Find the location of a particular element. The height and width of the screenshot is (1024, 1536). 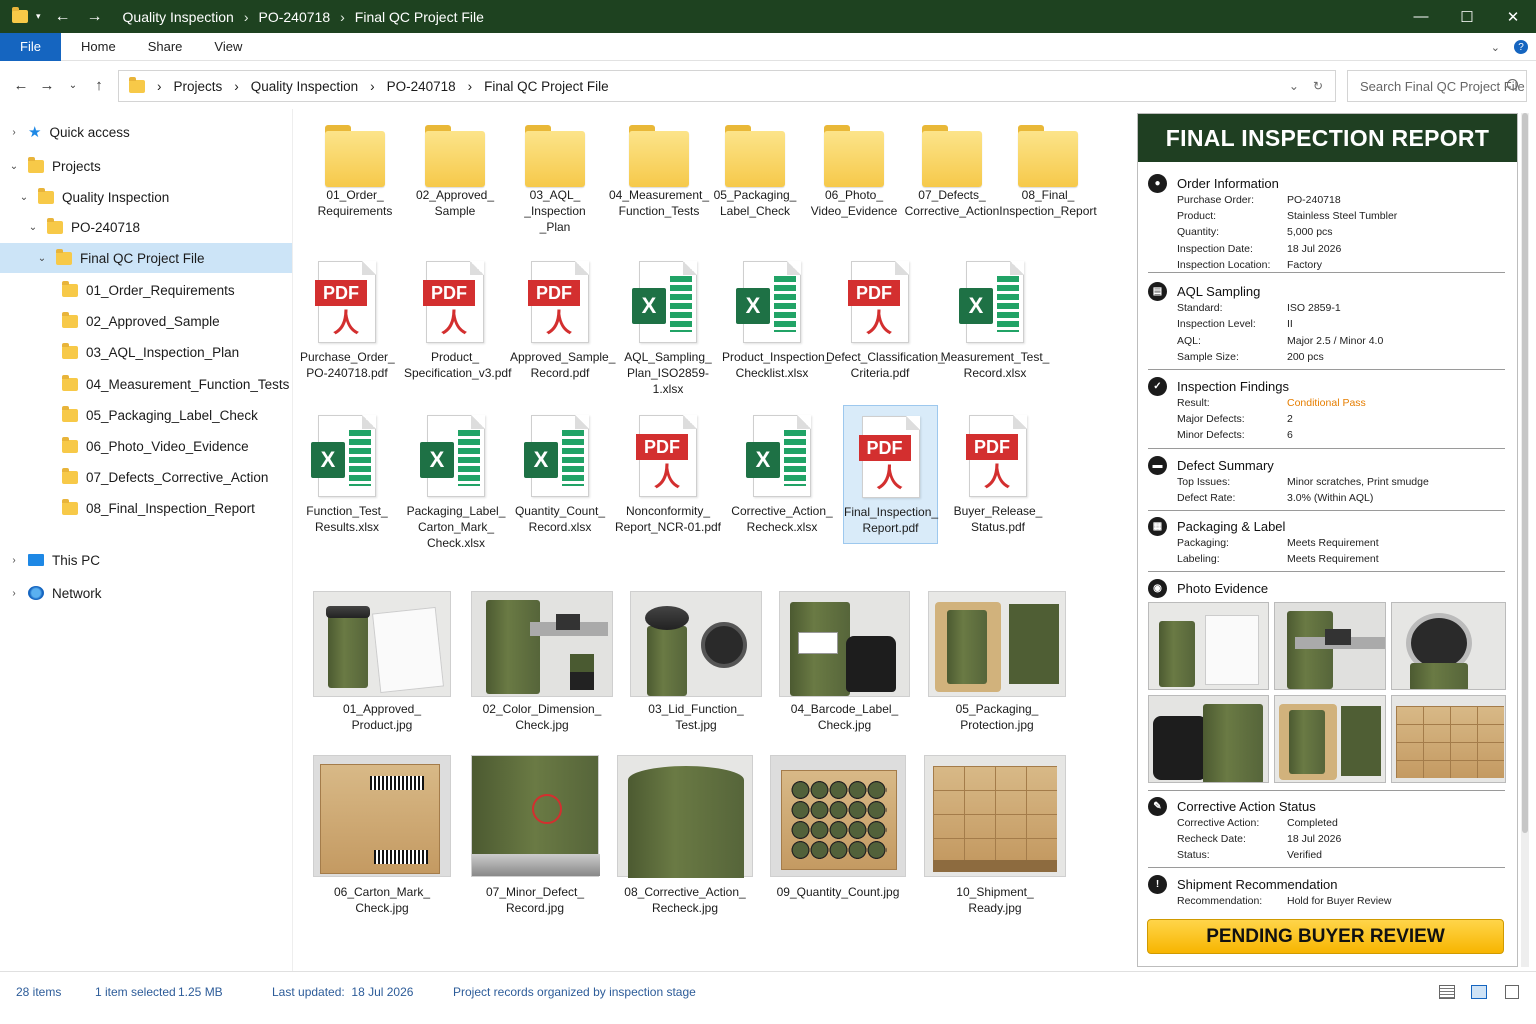

xlsx-file-item: X Product_Inspection_ Checklist.xlsx is located at coordinates (776, 325).